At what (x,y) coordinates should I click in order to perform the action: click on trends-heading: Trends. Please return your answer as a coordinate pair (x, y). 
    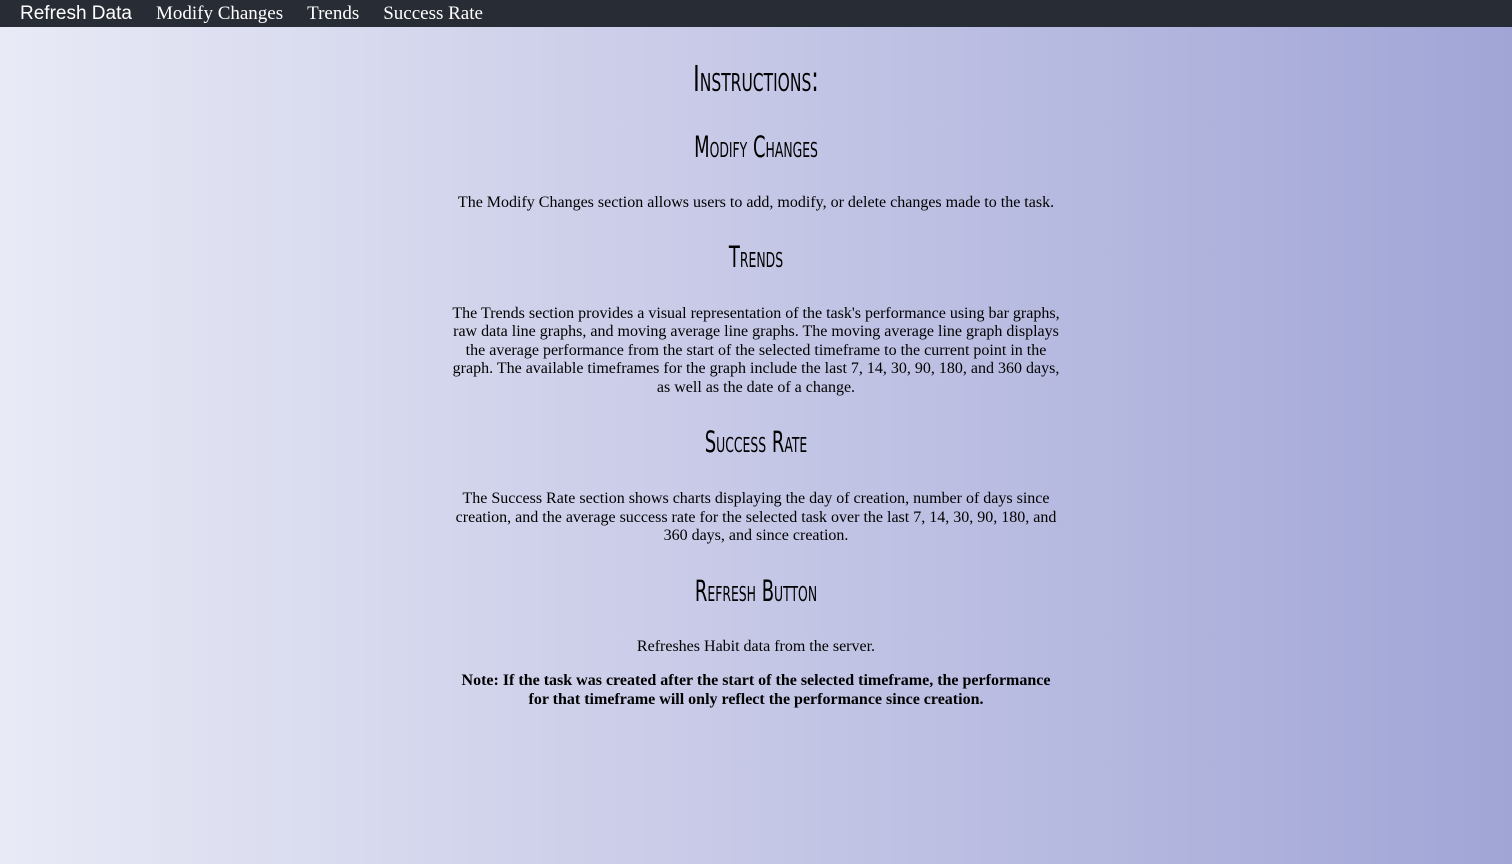
    Looking at the image, I should click on (756, 256).